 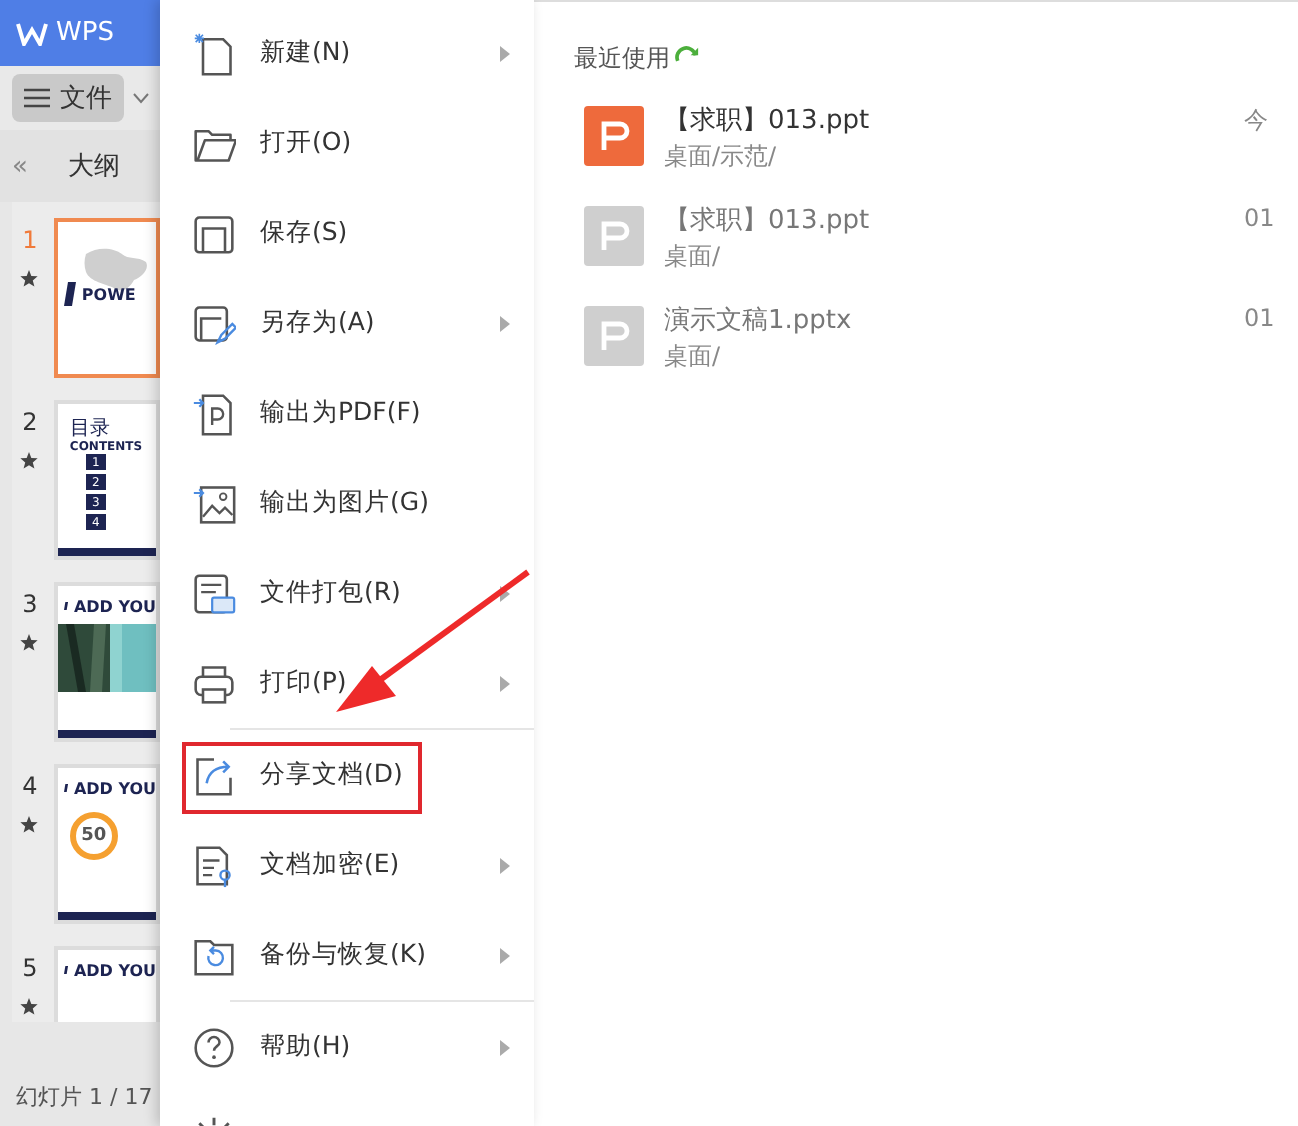 What do you see at coordinates (347, 503) in the screenshot?
I see `menu-item: 输出为图片(G)` at bounding box center [347, 503].